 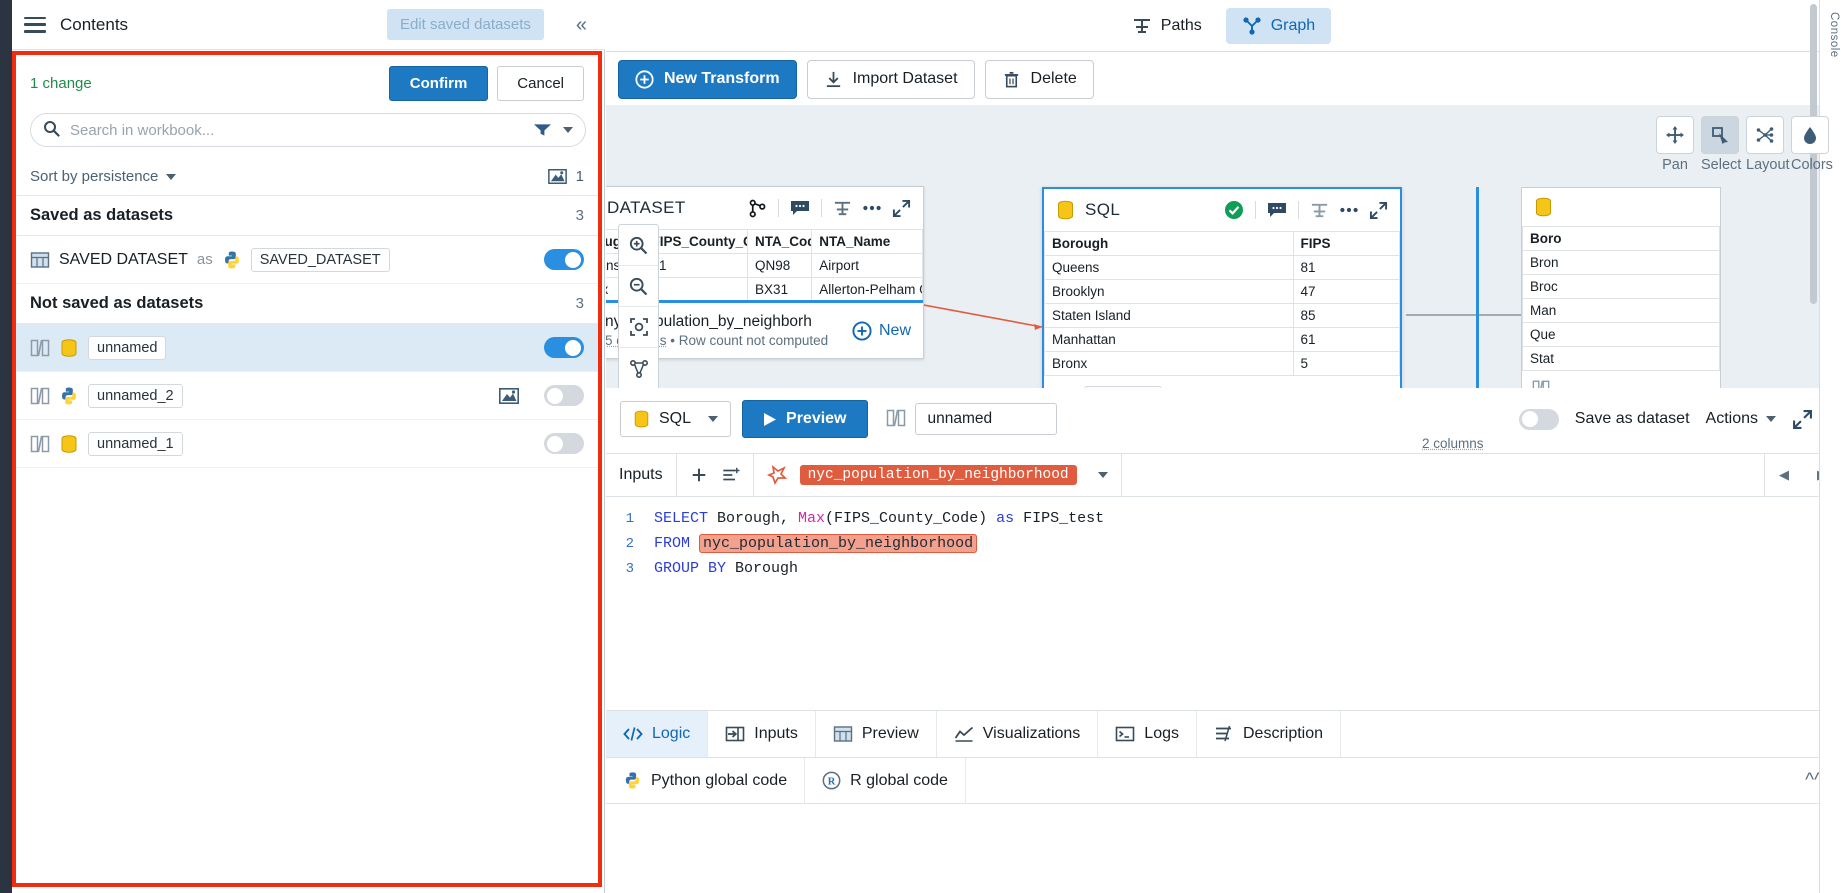 I want to click on tab-visualizations: Visualizations, so click(x=1018, y=734).